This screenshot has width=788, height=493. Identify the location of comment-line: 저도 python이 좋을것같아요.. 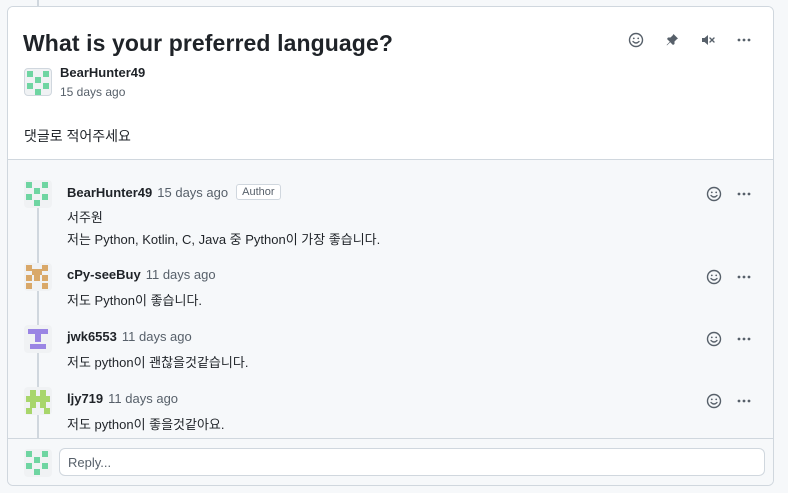
(146, 424).